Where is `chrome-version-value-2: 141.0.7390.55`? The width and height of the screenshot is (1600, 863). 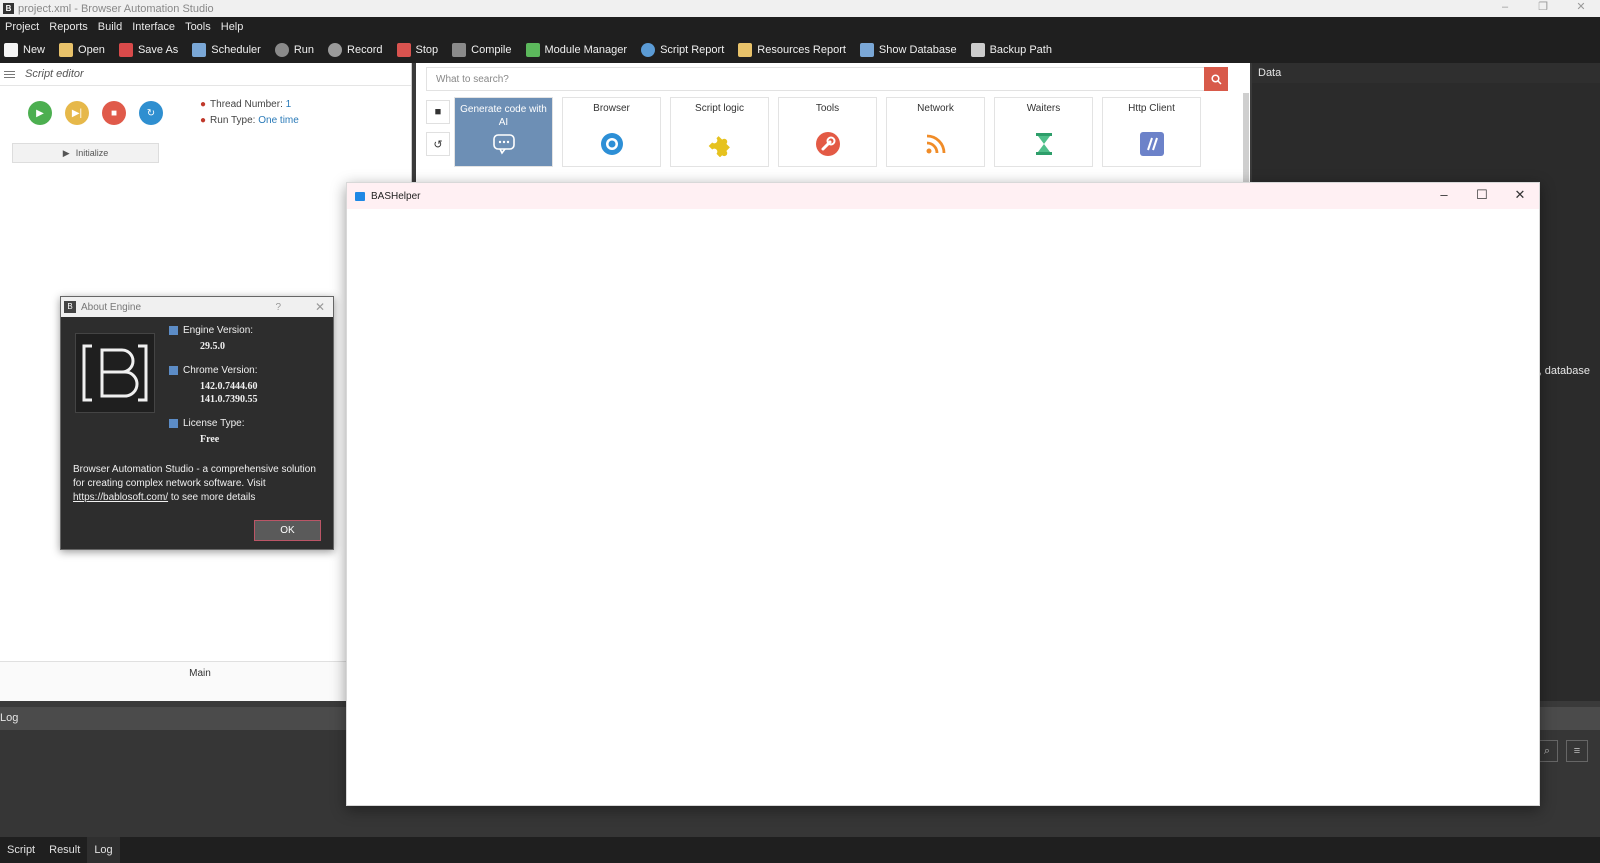 chrome-version-value-2: 141.0.7390.55 is located at coordinates (229, 399).